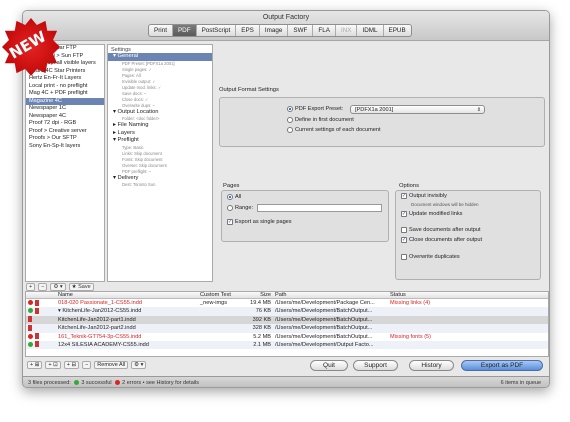 The image size is (570, 422). I want to click on tab-eps: EPS, so click(248, 30).